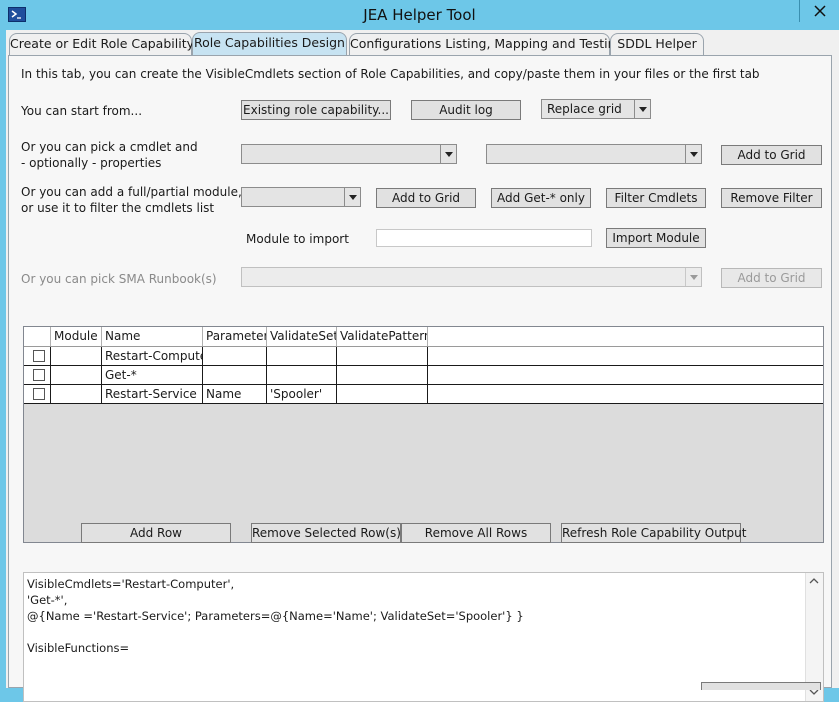 The width and height of the screenshot is (839, 702). What do you see at coordinates (349, 154) in the screenshot?
I see `cmdlet-select` at bounding box center [349, 154].